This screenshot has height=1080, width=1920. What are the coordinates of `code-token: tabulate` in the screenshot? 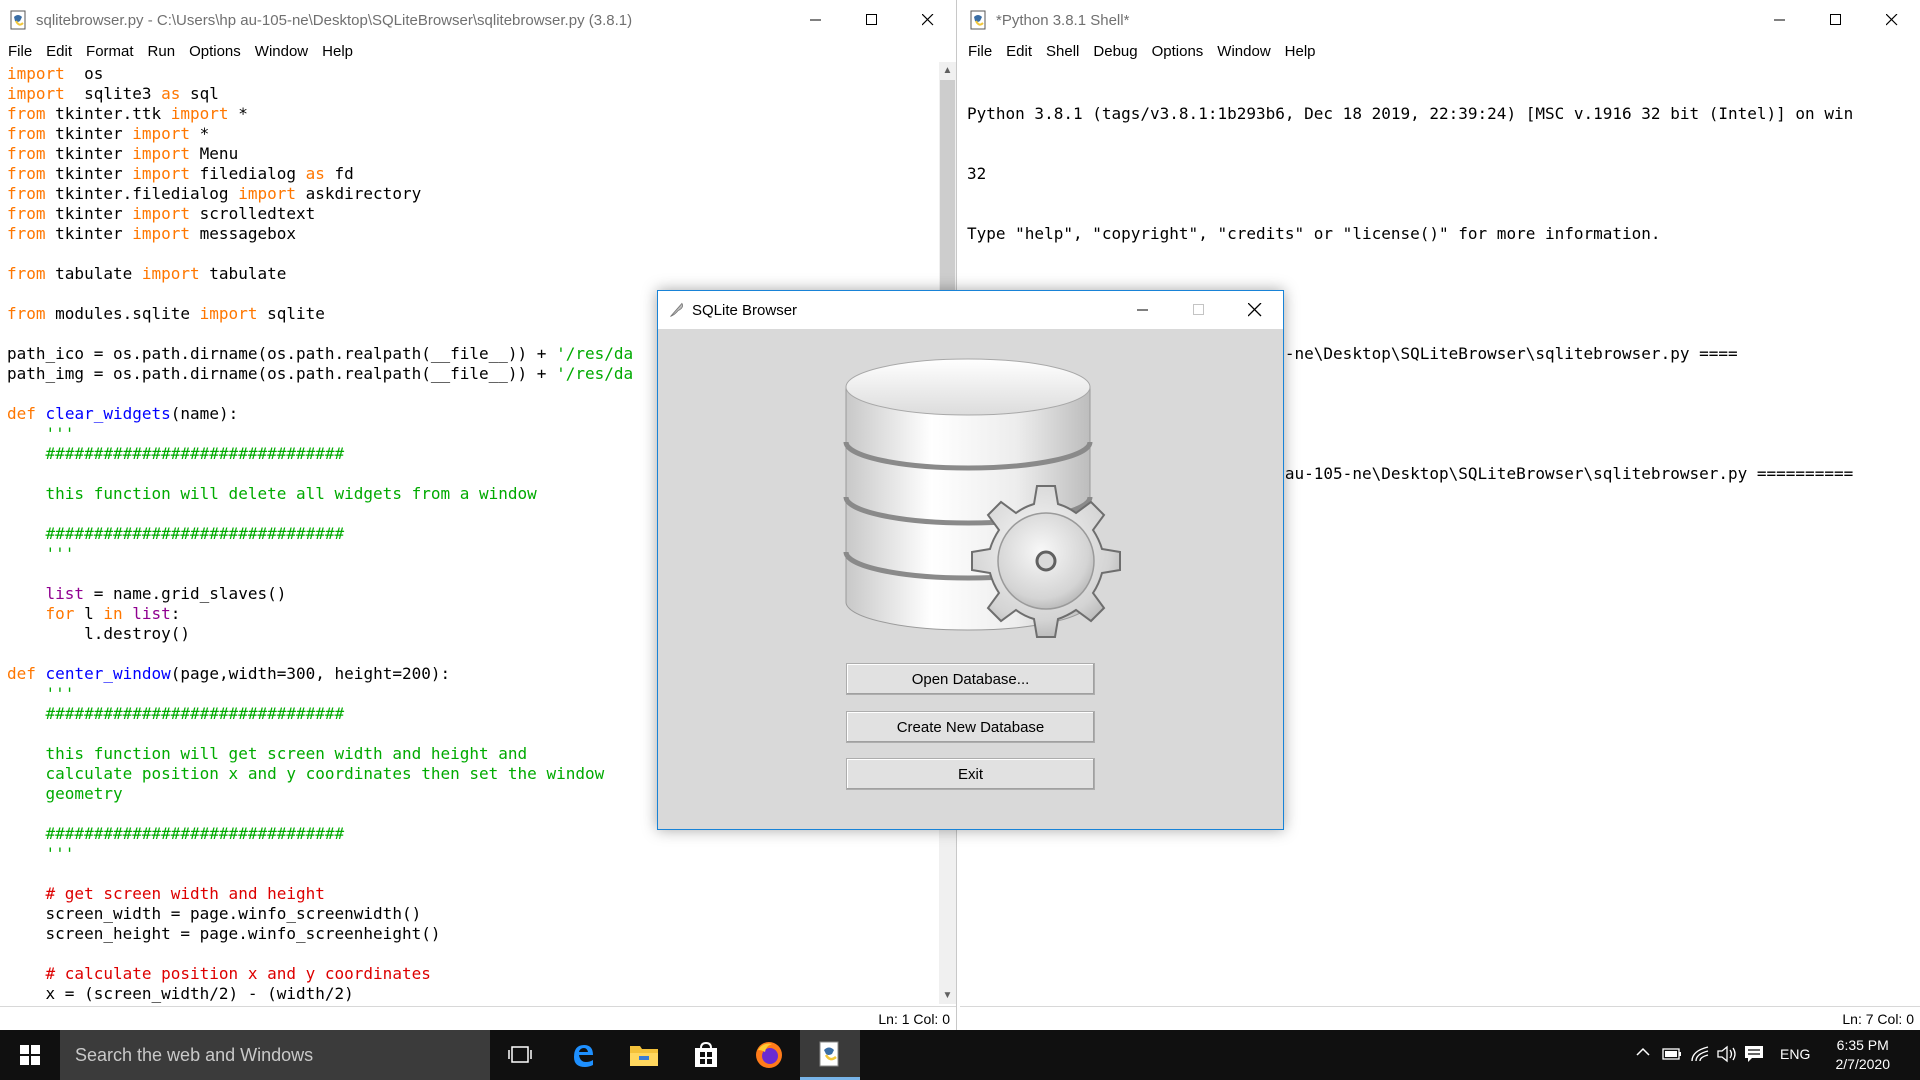 It's located at (243, 273).